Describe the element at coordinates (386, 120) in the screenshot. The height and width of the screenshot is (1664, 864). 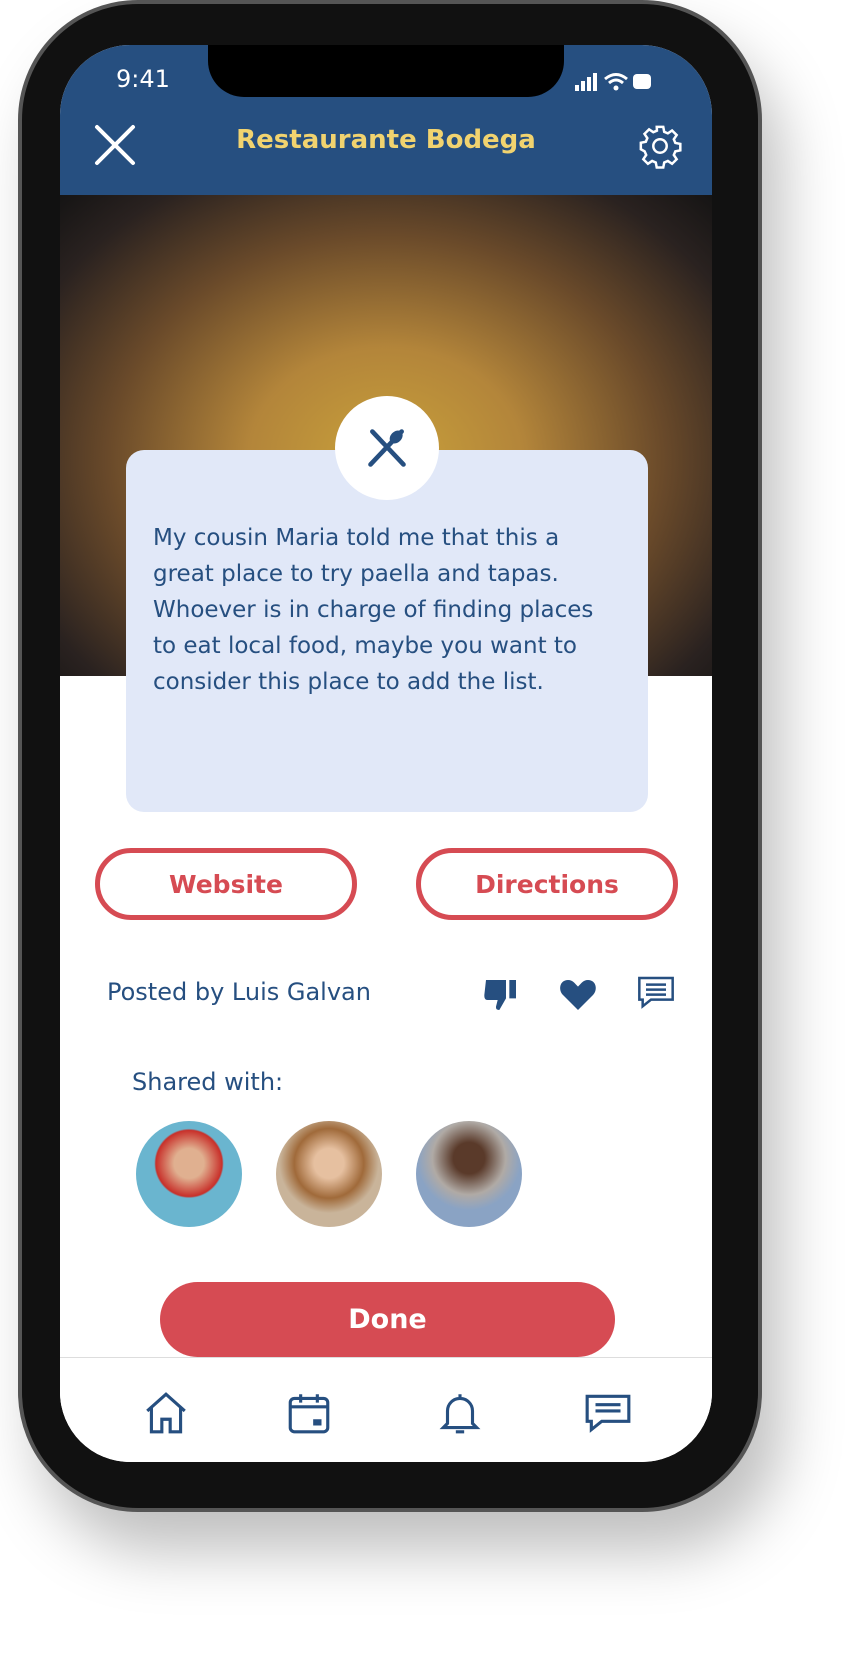
I see `header: 9:41 Restaurante Bodega` at that location.